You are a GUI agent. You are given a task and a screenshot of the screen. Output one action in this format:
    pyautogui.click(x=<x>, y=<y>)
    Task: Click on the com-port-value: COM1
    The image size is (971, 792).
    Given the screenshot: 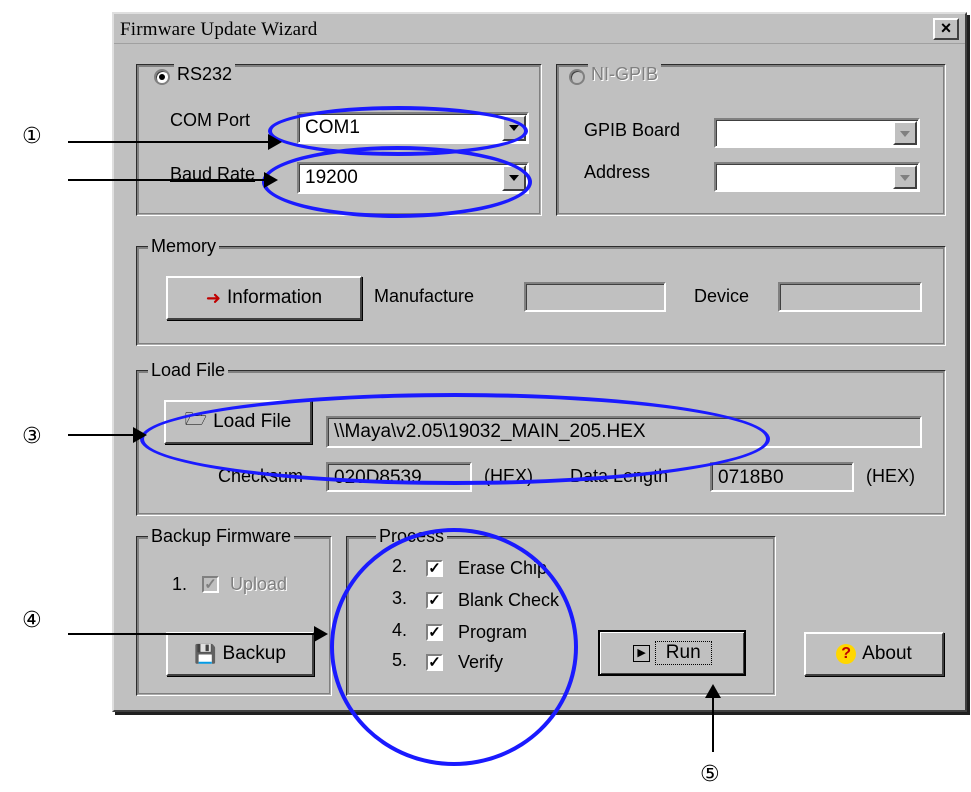 What is the action you would take?
    pyautogui.click(x=332, y=127)
    